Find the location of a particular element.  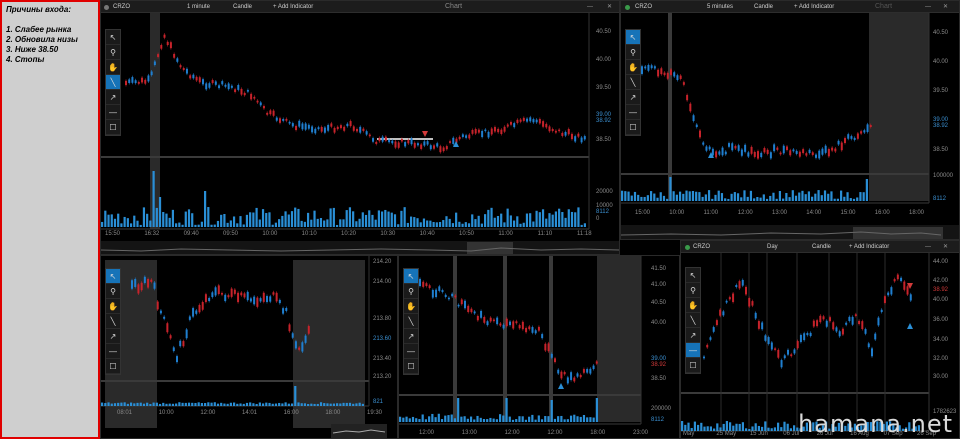

chart-plot is located at coordinates (539, 347).